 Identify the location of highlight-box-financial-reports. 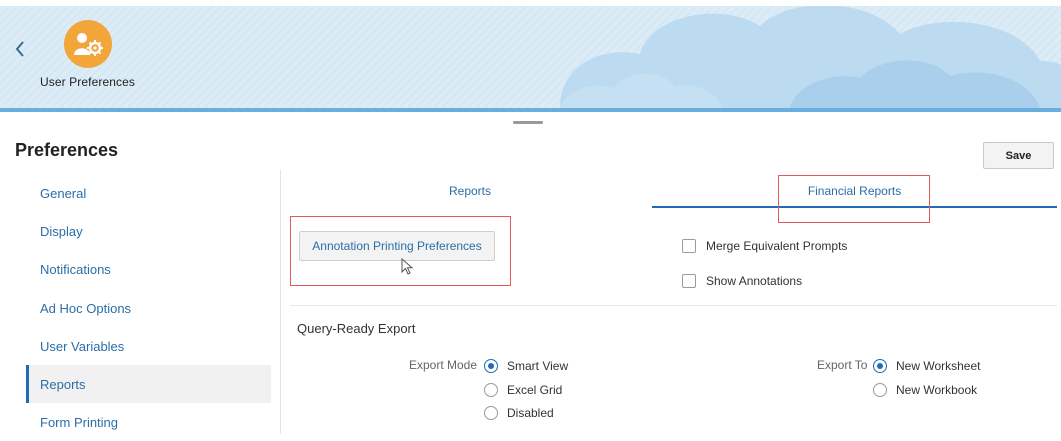
(854, 199).